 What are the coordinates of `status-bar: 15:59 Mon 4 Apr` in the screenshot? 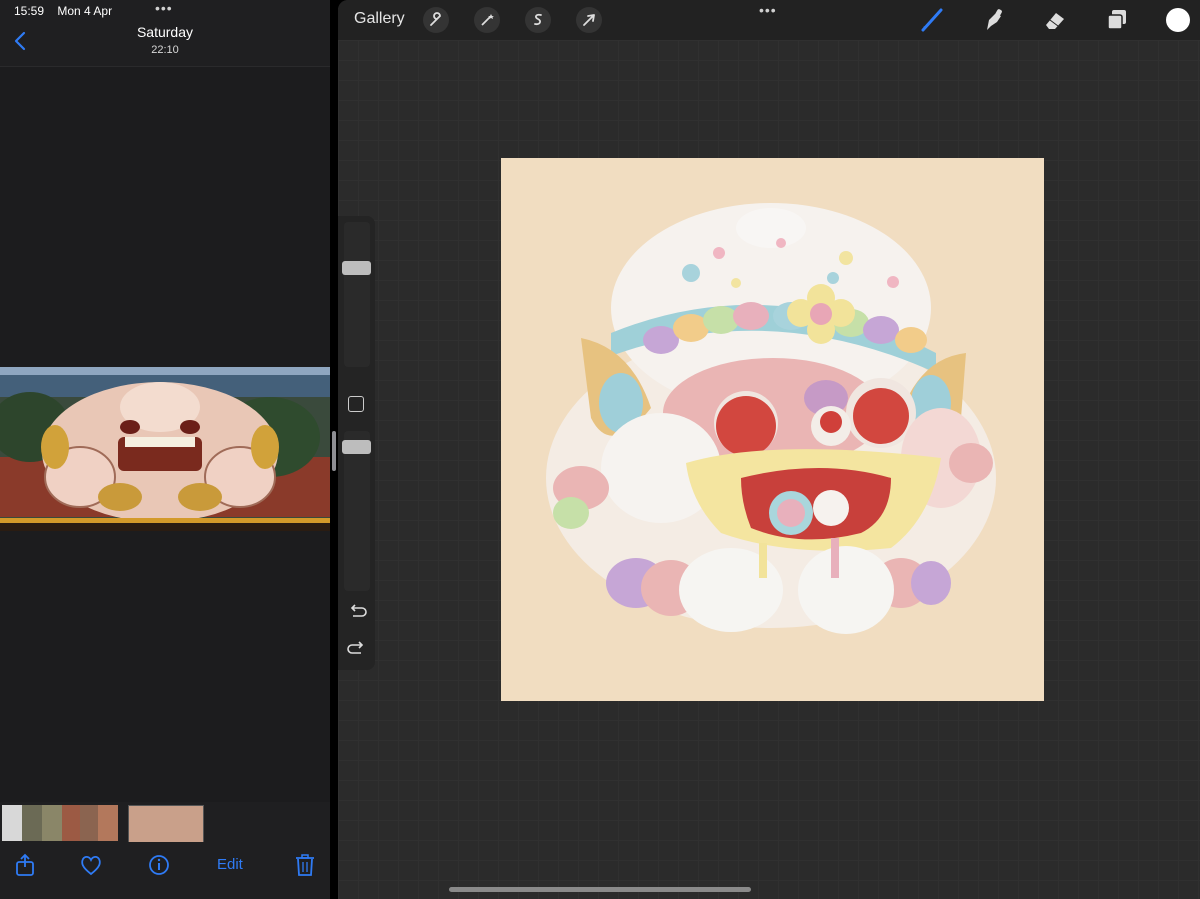 It's located at (68, 11).